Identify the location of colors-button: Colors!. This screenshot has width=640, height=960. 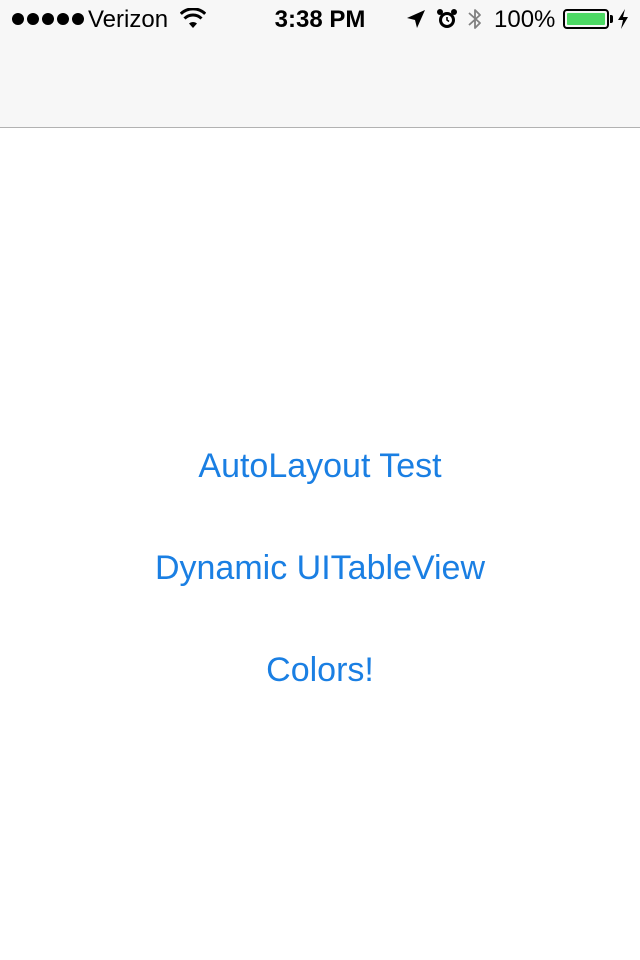
(320, 670).